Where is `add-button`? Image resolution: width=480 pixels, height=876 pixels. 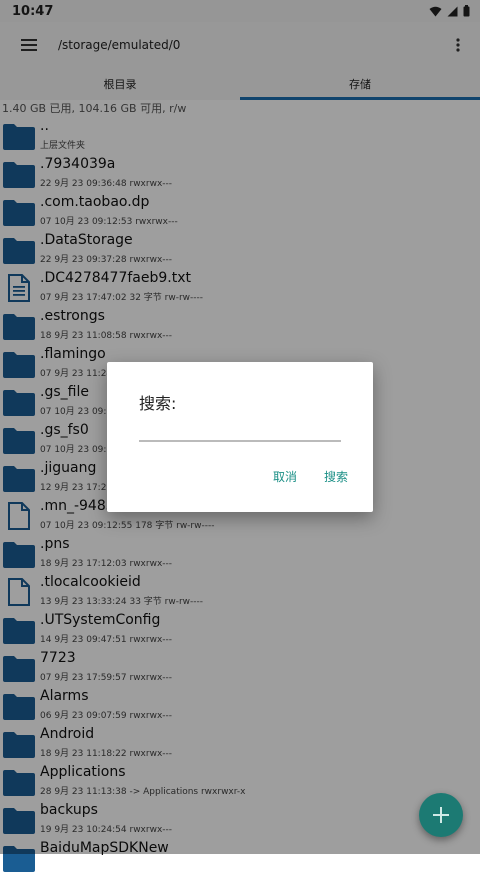
add-button is located at coordinates (441, 815).